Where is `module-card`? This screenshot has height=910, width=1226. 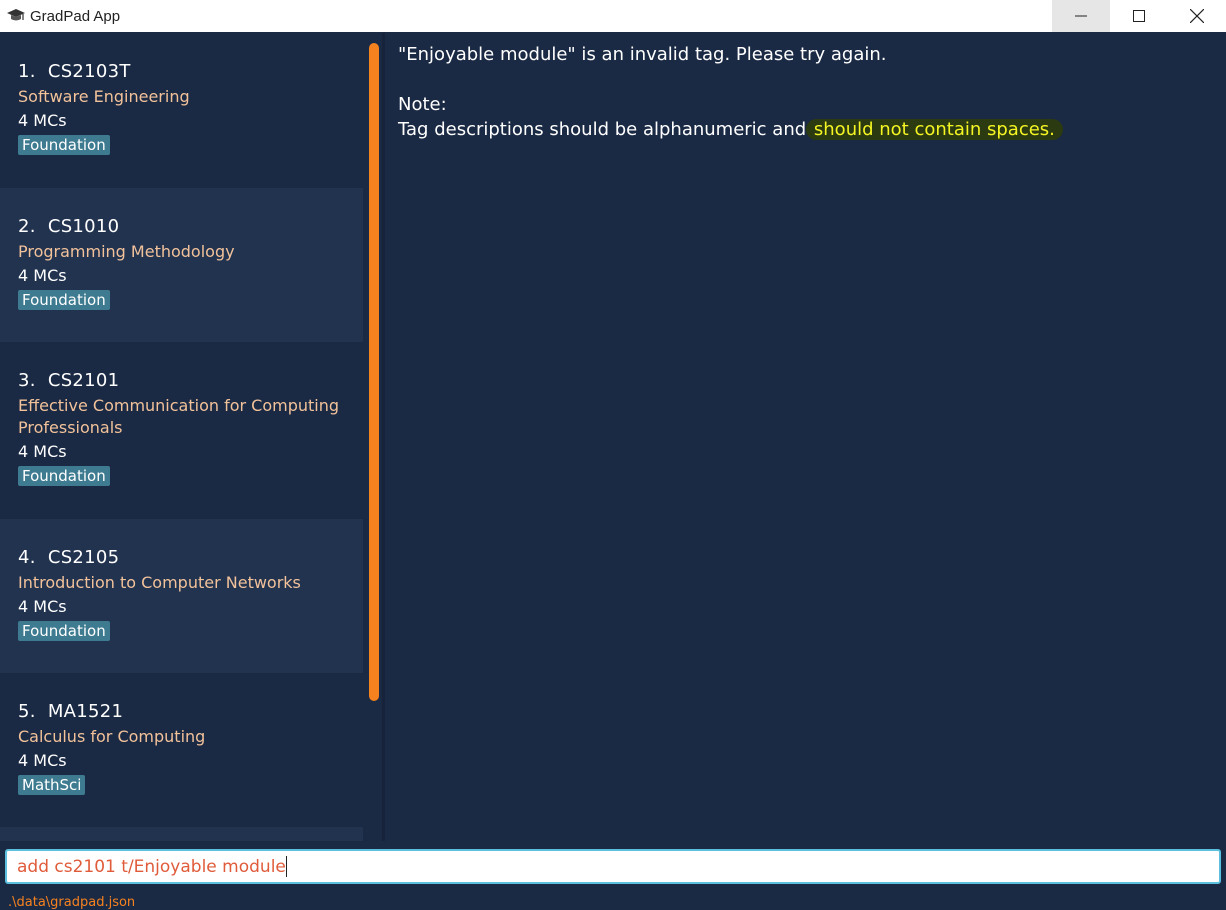
module-card is located at coordinates (181, 834).